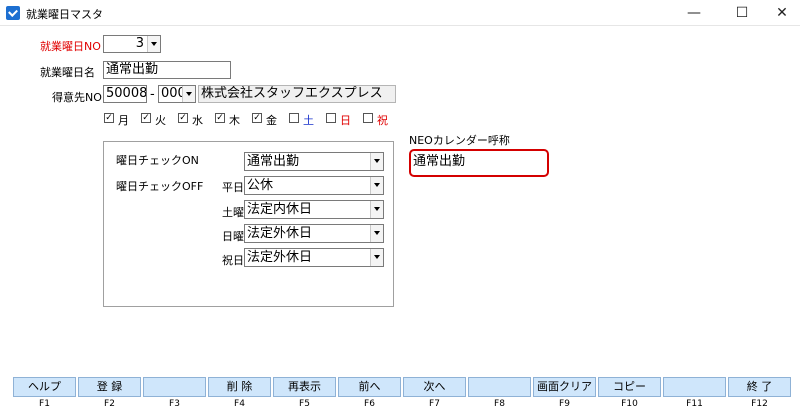 This screenshot has width=800, height=413. I want to click on weekday-label: 平日, so click(233, 187).